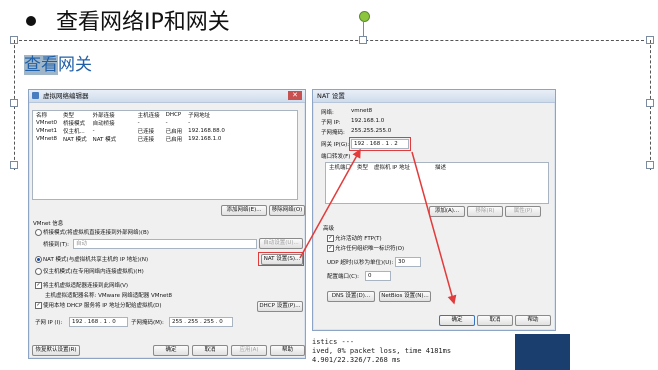  Describe the element at coordinates (330, 203) in the screenshot. I see `arrow-nat-to-gateway` at that location.